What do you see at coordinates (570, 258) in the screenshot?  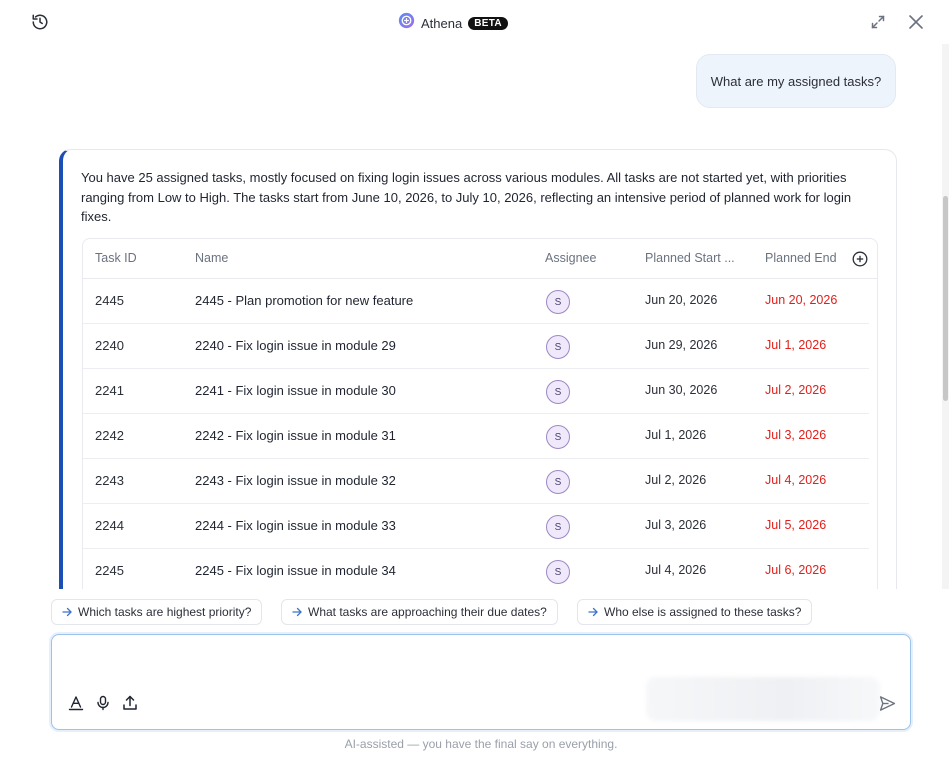 I see `column-header-assignee: Assignee` at bounding box center [570, 258].